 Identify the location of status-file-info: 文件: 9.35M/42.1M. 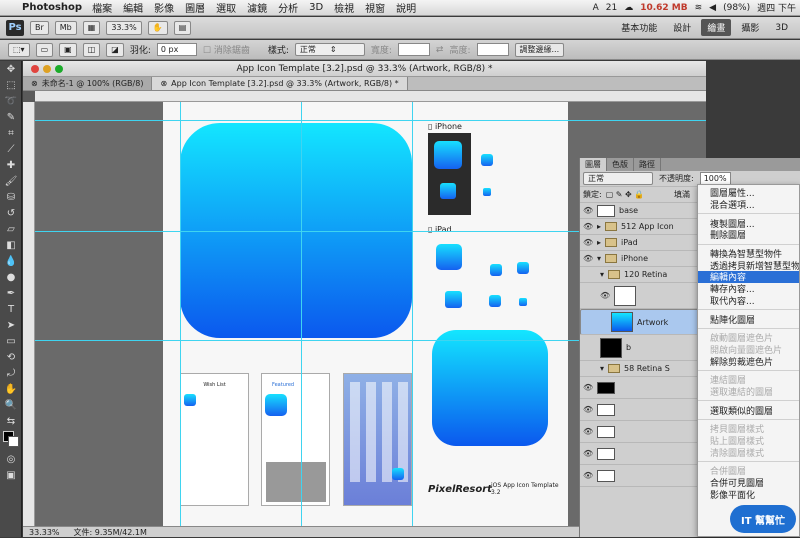
(110, 532).